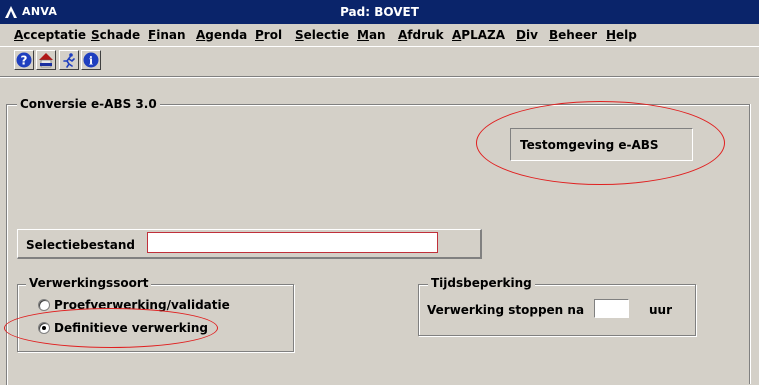  I want to click on info-button: i, so click(91, 60).